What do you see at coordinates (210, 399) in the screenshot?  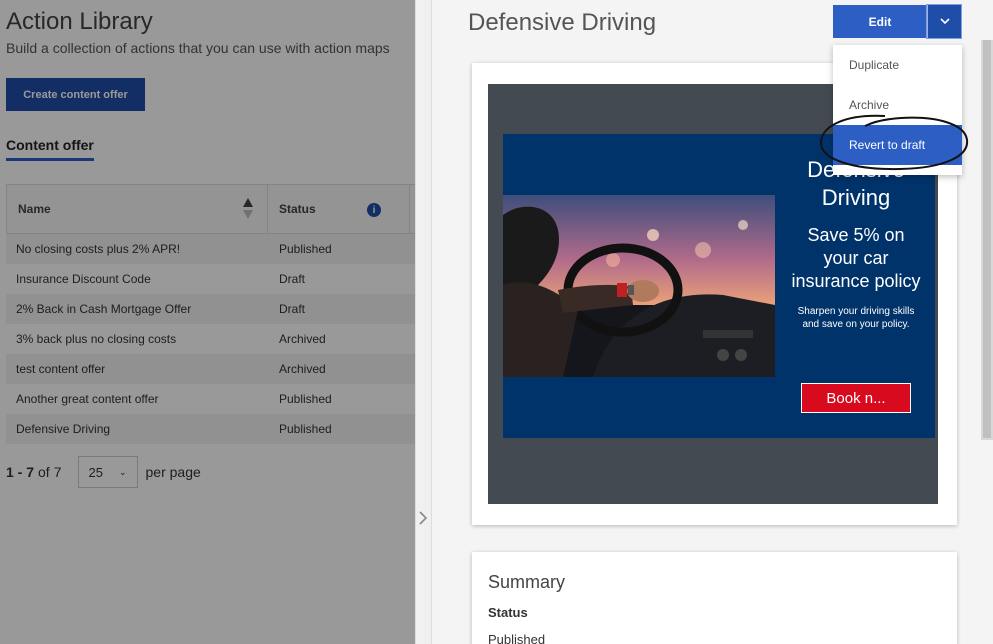 I see `table-row: Another great content offer Published` at bounding box center [210, 399].